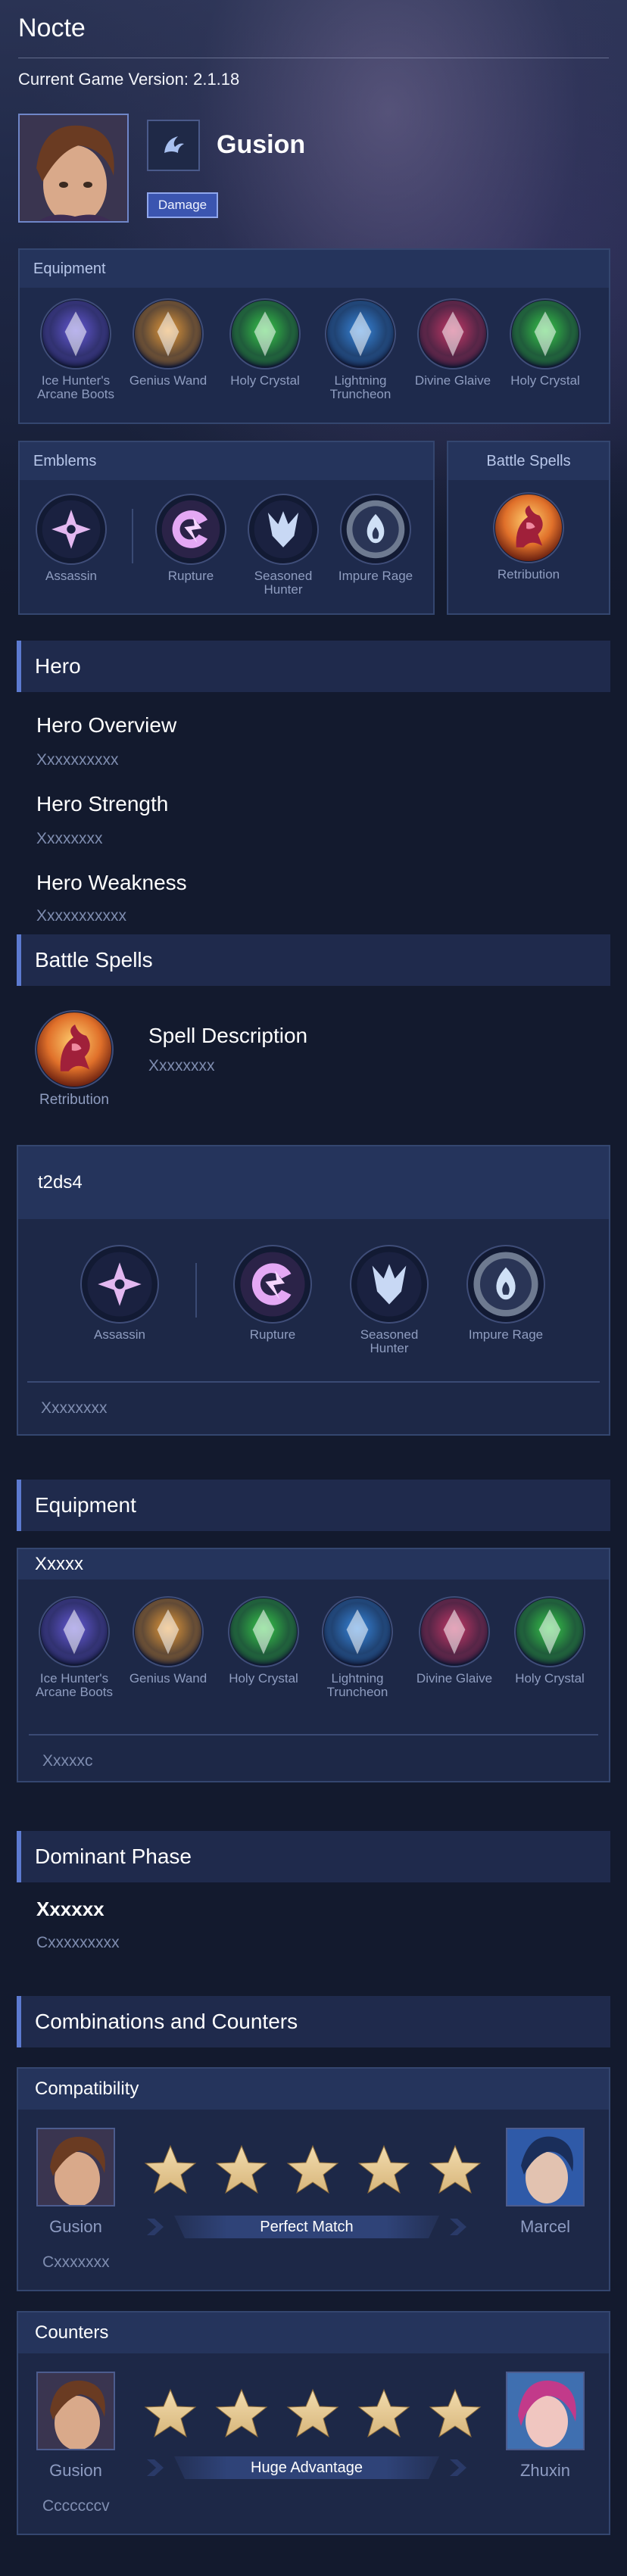 Image resolution: width=627 pixels, height=2576 pixels. Describe the element at coordinates (190, 529) in the screenshot. I see `rupture-icon` at that location.